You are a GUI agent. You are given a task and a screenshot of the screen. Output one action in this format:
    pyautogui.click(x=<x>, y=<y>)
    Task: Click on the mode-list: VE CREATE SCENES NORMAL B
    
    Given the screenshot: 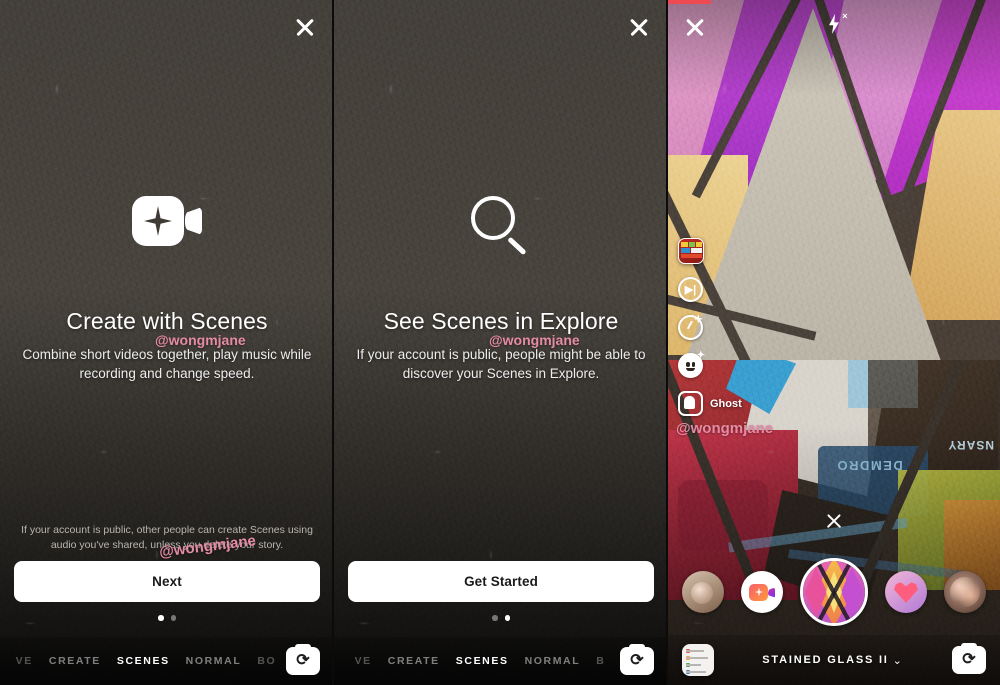 What is the action you would take?
    pyautogui.click(x=477, y=661)
    